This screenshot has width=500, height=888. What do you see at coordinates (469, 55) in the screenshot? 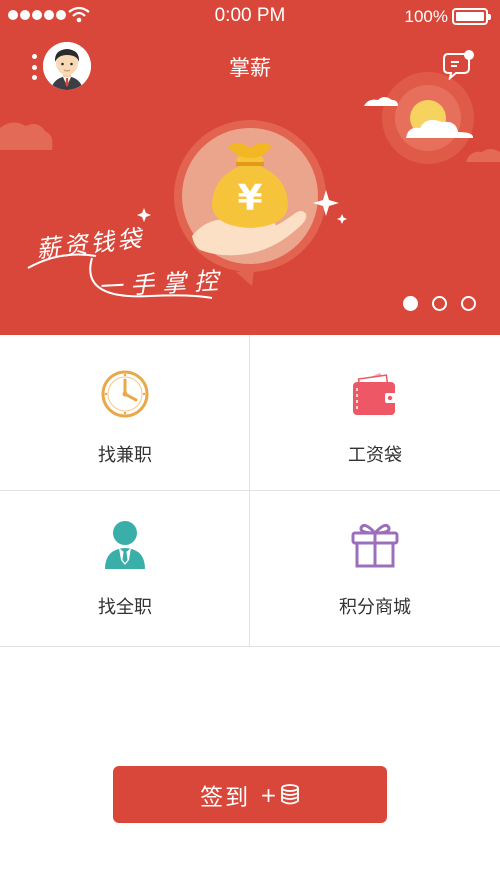
I see `notification-dot` at bounding box center [469, 55].